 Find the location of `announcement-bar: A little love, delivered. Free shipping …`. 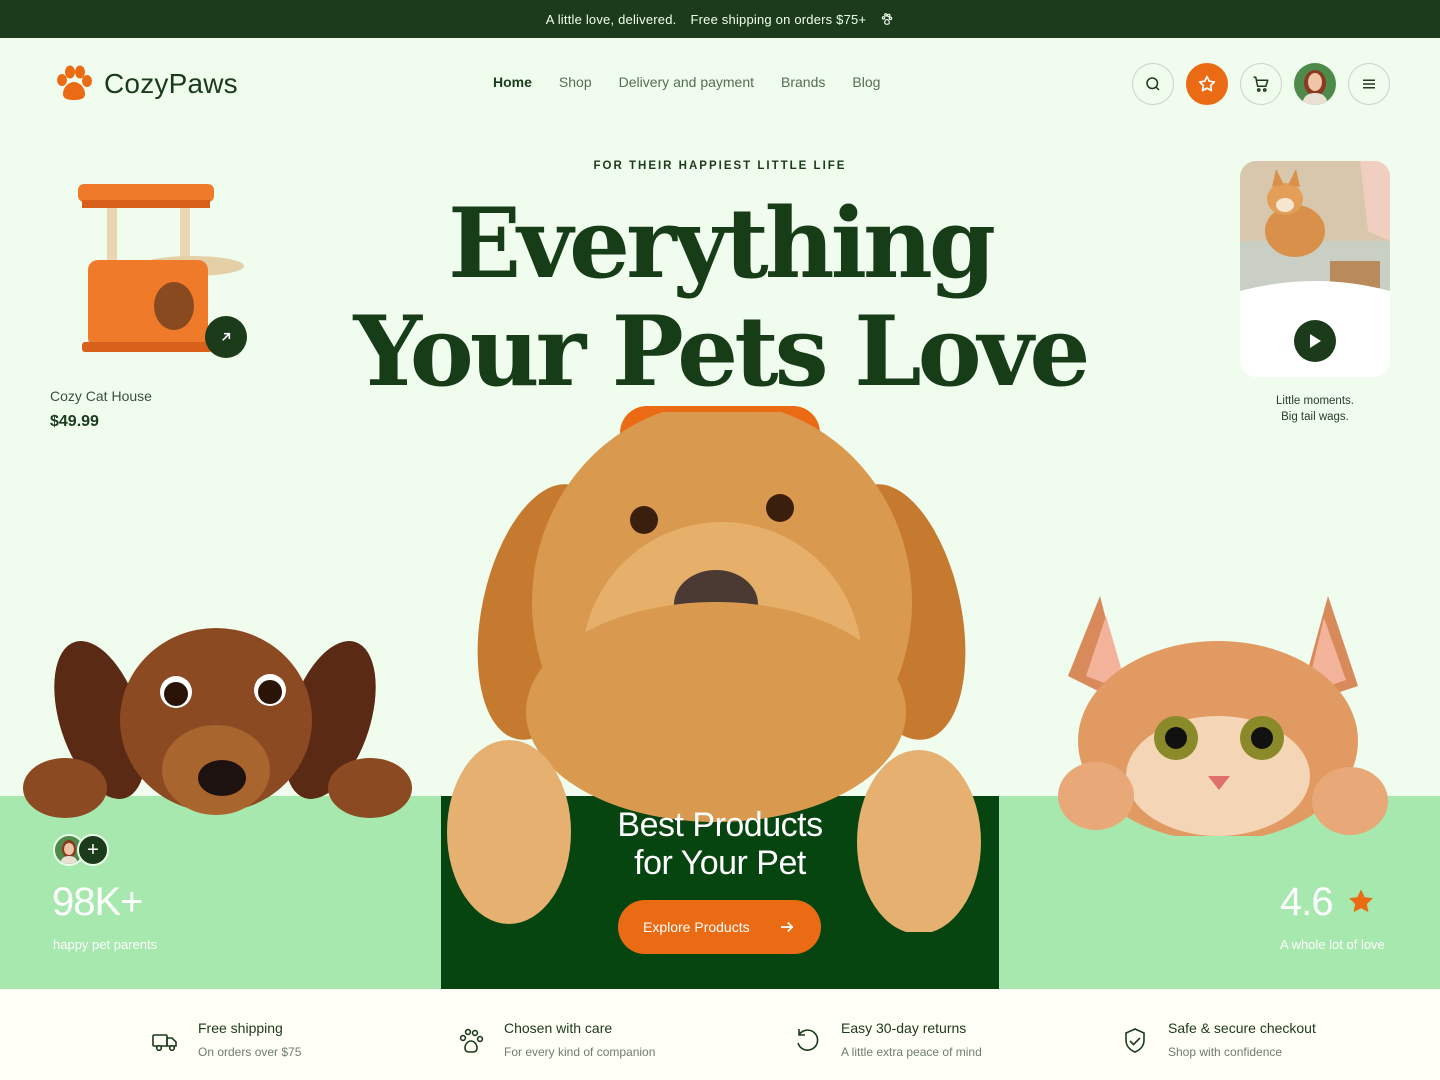

announcement-bar: A little love, delivered. Free shipping … is located at coordinates (720, 19).